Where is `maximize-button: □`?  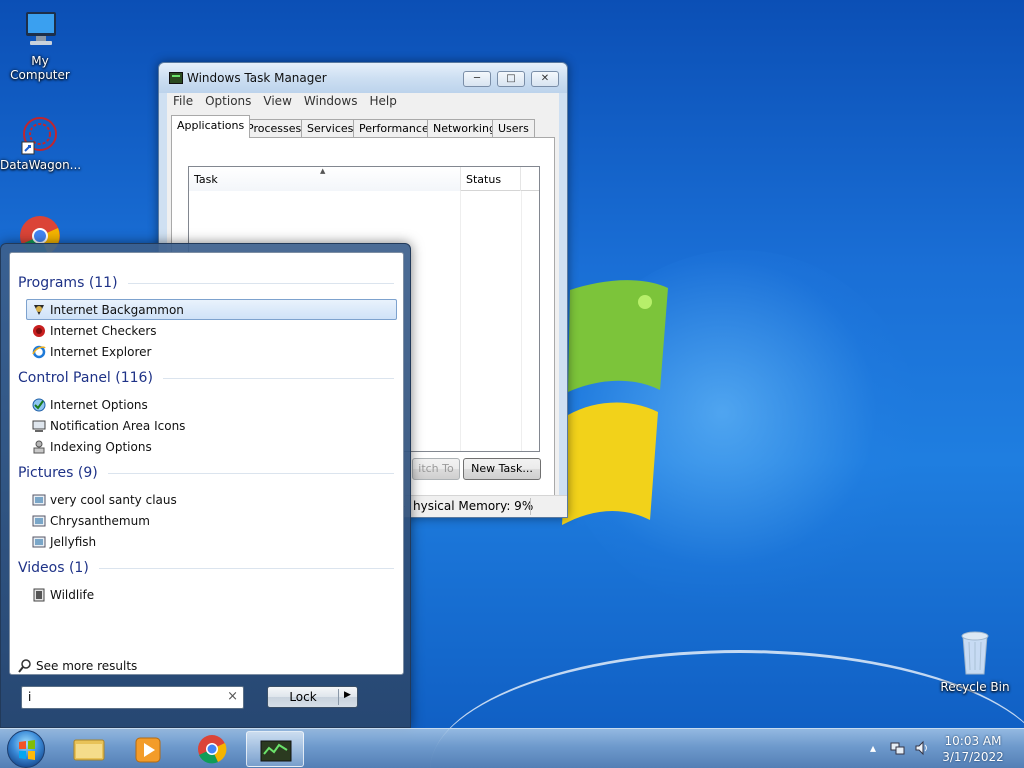 maximize-button: □ is located at coordinates (511, 79).